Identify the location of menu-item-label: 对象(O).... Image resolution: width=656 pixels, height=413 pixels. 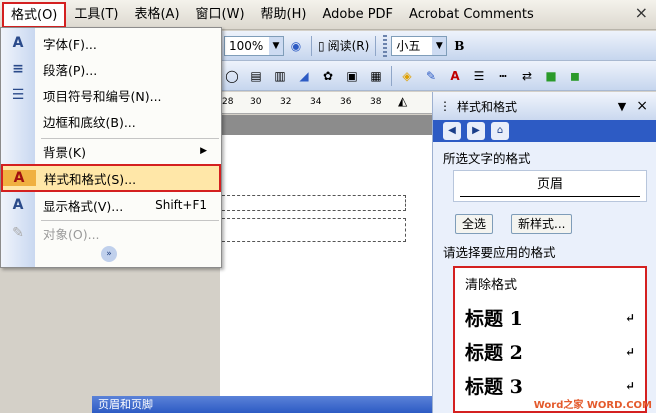
(71, 234).